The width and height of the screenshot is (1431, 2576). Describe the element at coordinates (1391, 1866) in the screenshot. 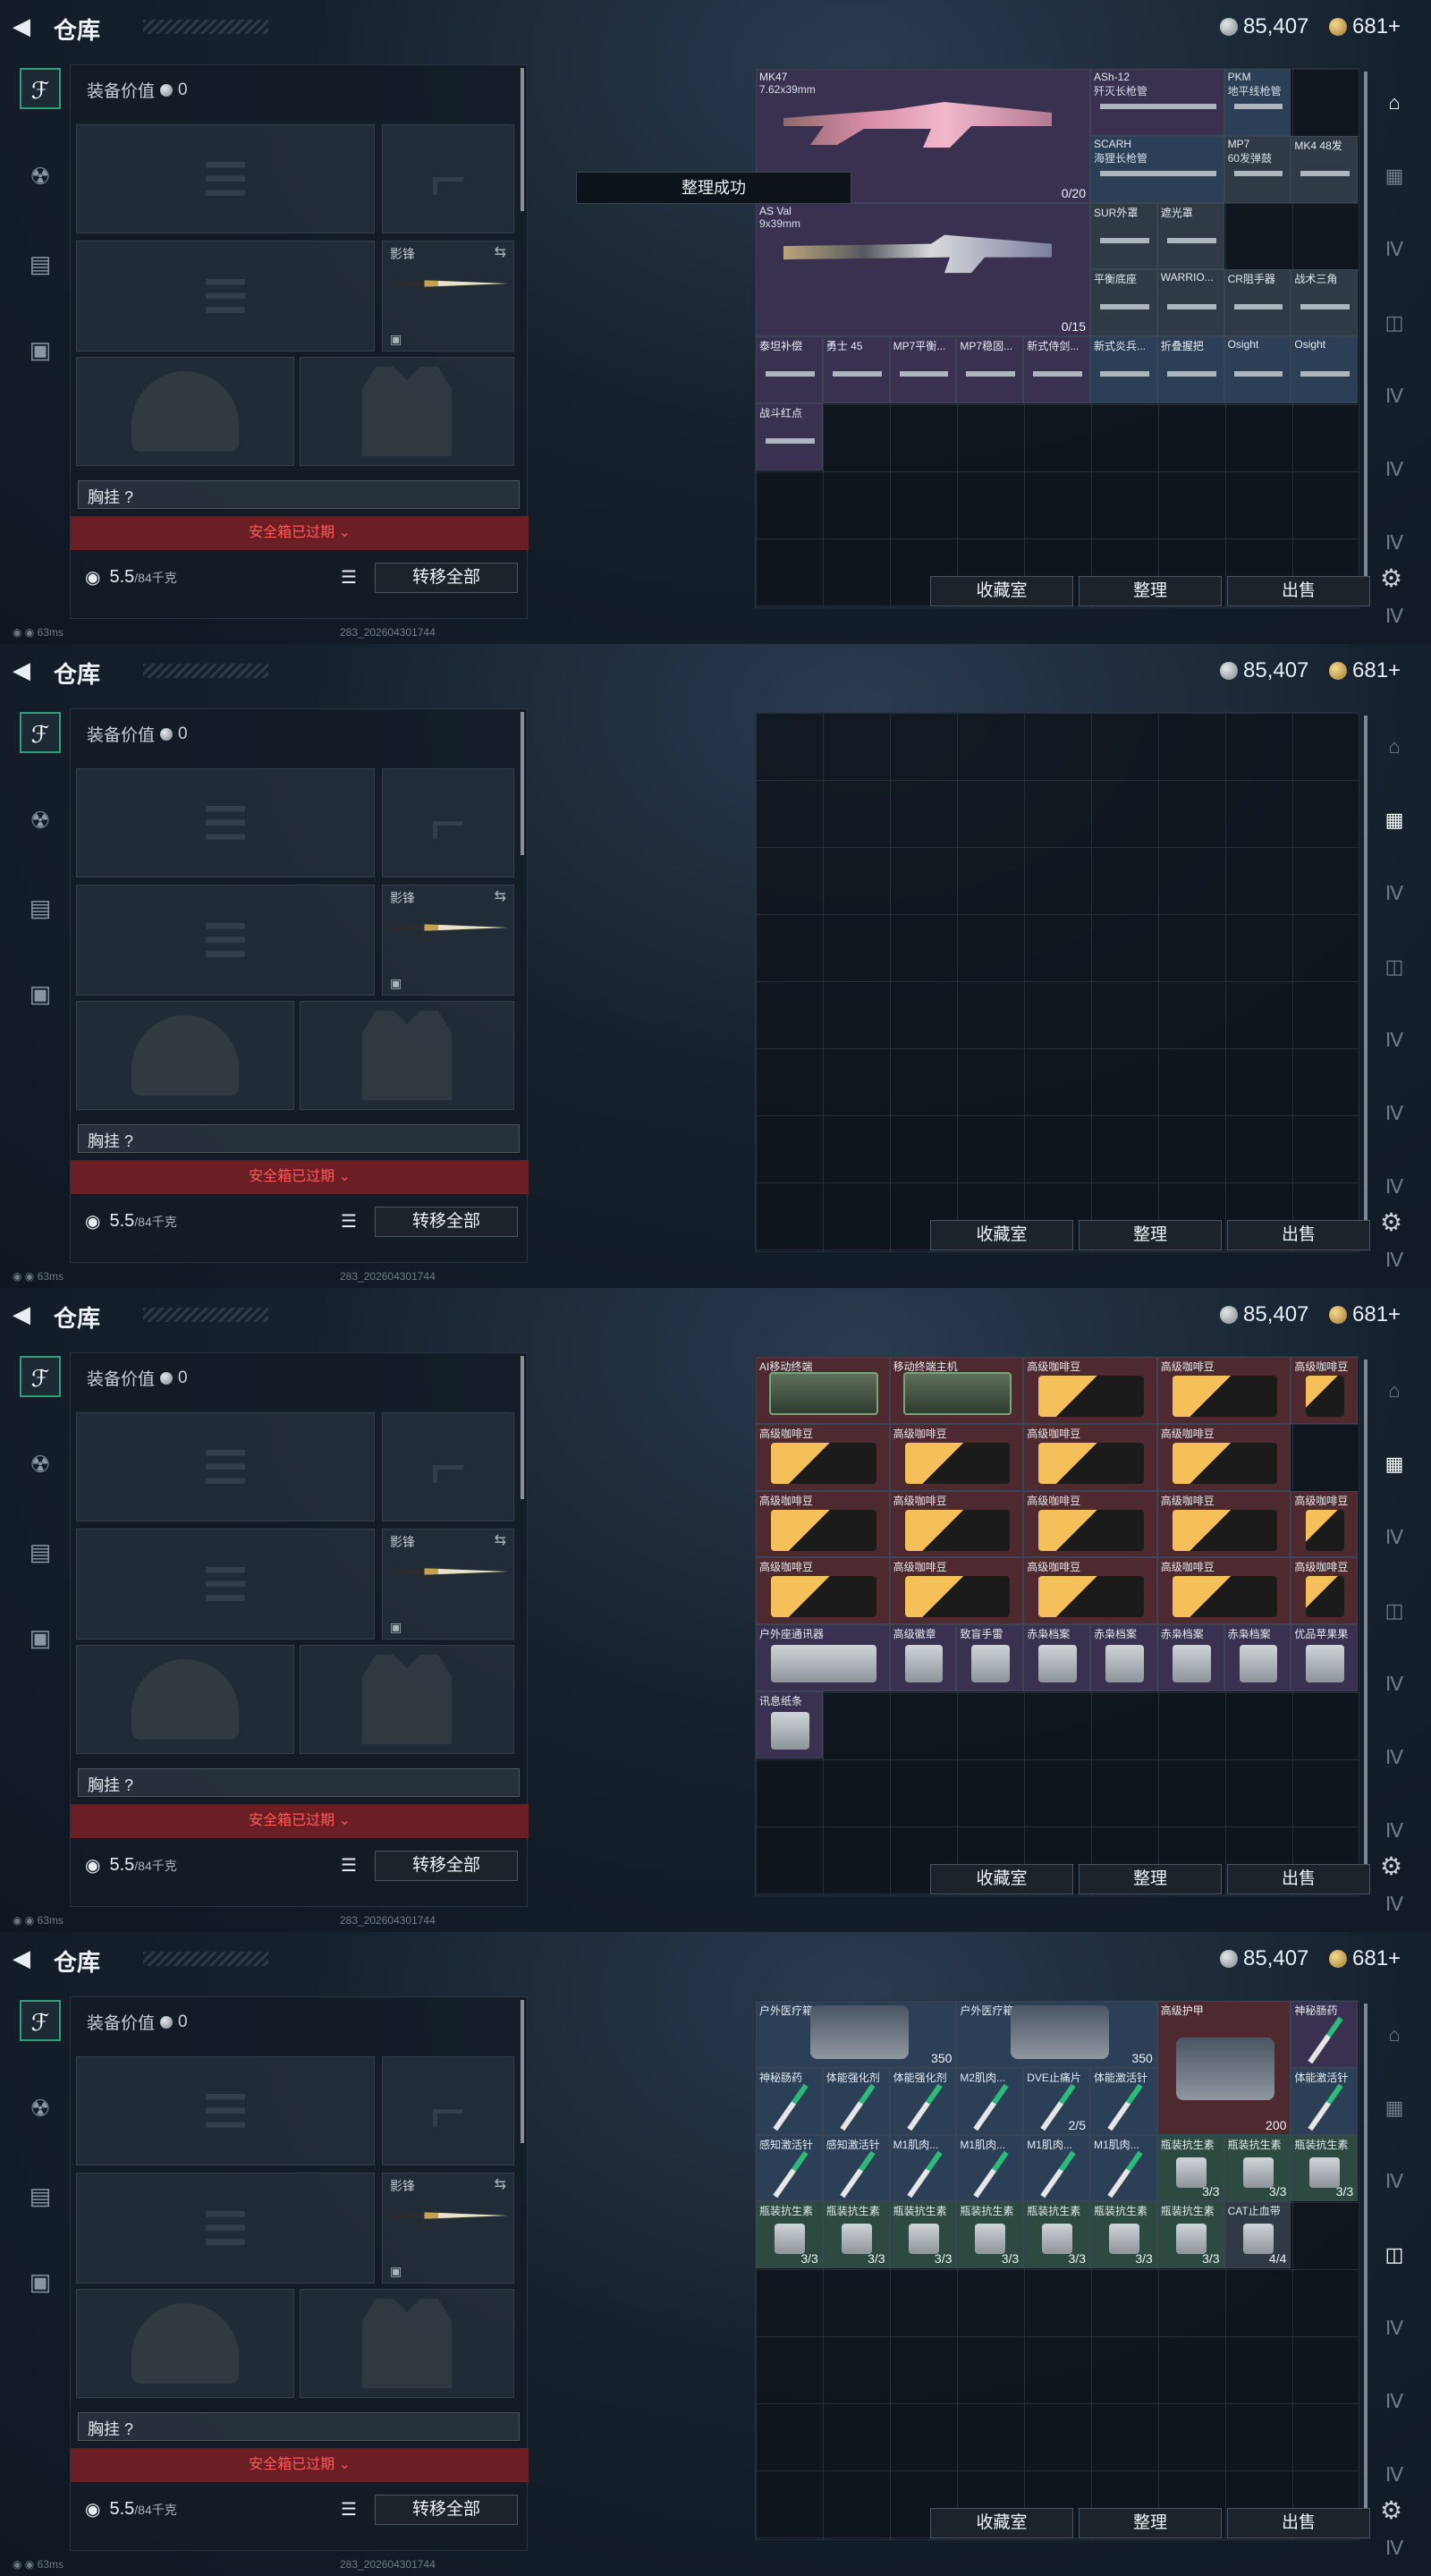

I see `gear-icon: ⚙` at that location.